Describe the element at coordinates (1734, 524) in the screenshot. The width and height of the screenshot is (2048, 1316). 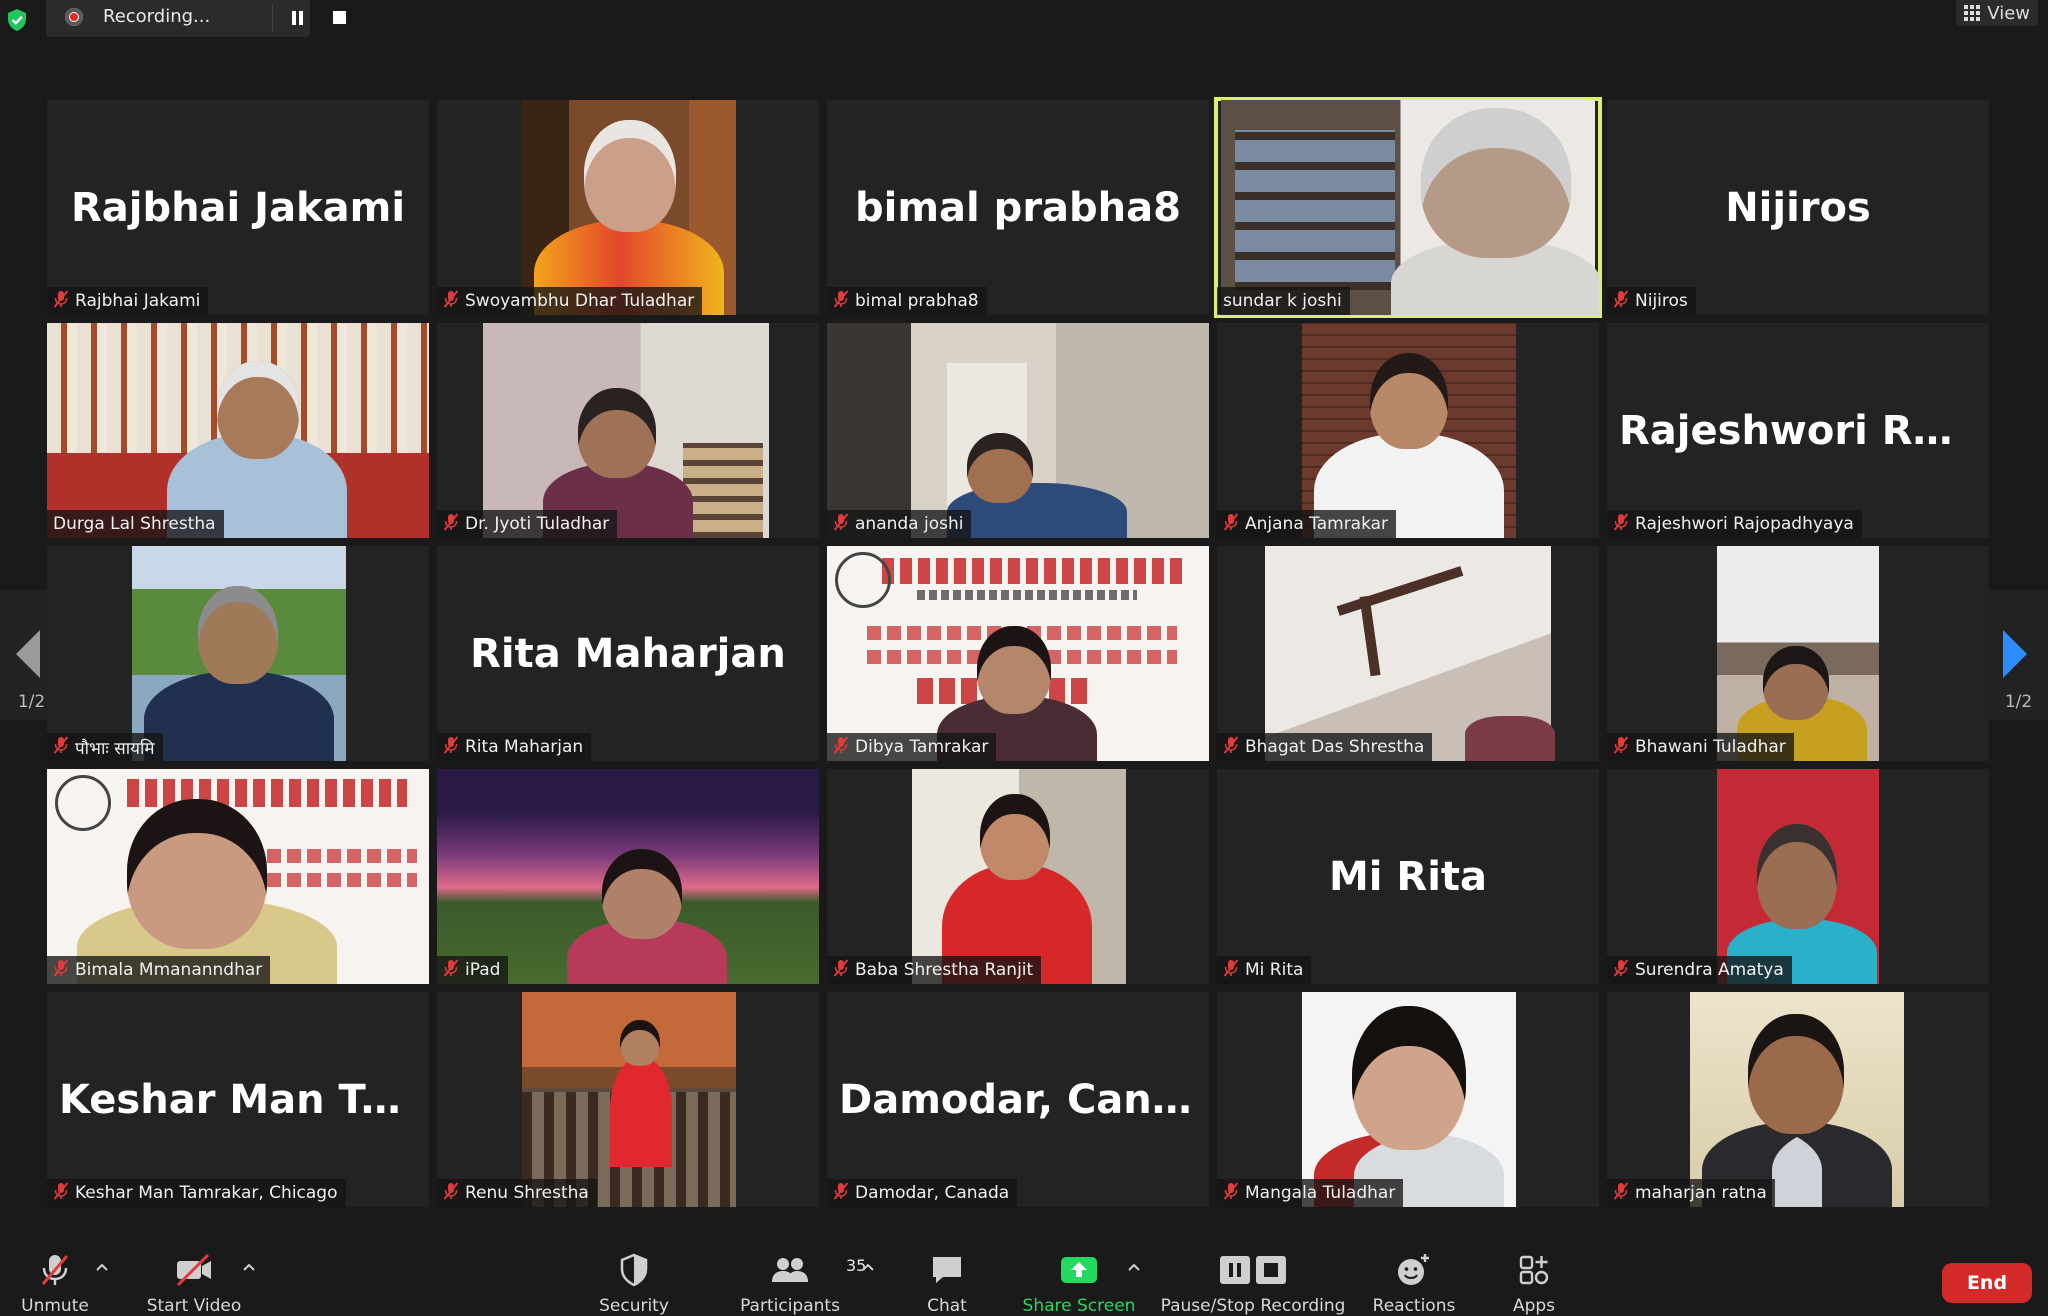
I see `participant-name-label: Rajeshwori Rajopadhyaya` at that location.